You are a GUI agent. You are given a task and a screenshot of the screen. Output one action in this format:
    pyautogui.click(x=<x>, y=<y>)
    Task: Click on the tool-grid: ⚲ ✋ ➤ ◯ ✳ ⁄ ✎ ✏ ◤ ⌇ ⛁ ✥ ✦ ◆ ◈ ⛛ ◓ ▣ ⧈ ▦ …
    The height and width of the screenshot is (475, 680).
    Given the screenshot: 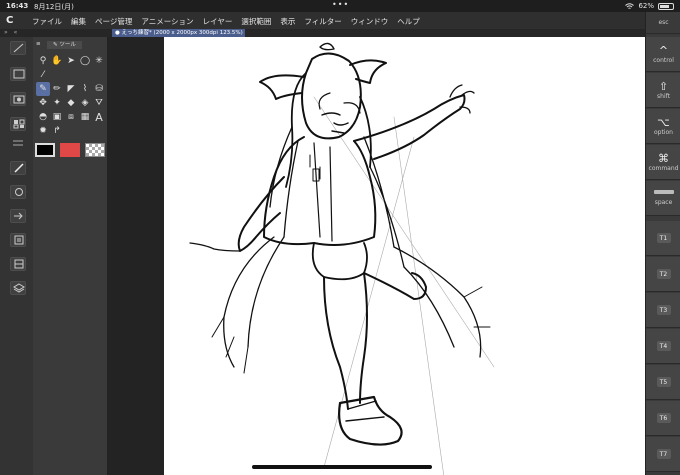 What is the action you would take?
    pyautogui.click(x=71, y=96)
    